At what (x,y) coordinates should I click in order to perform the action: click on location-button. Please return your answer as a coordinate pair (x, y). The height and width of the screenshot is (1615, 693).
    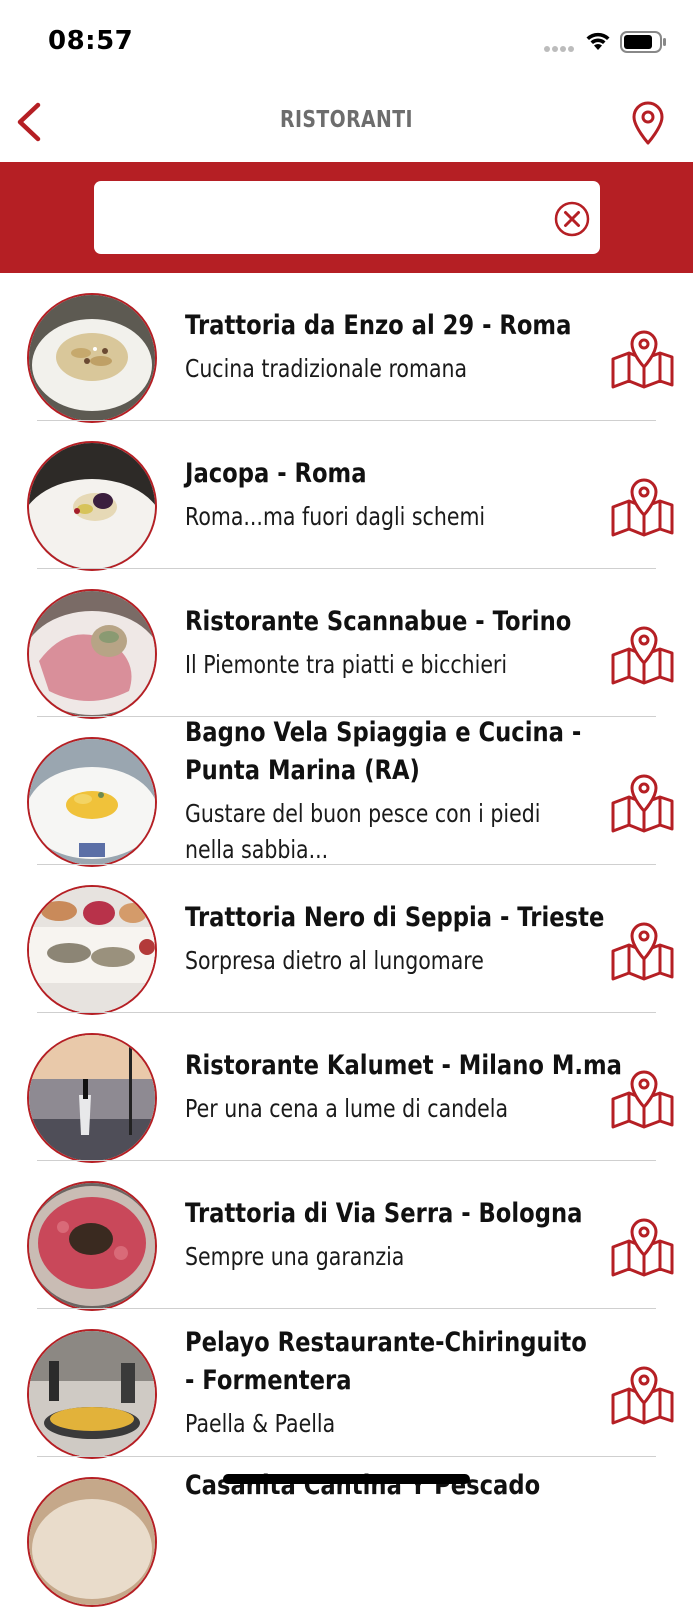
    Looking at the image, I should click on (648, 123).